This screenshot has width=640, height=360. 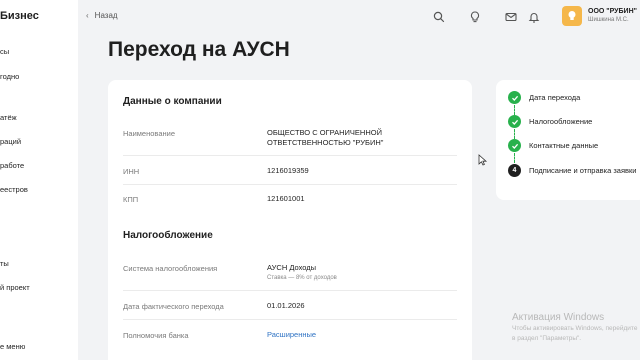 I want to click on sidebar-item-6: еестров, so click(x=14, y=189).